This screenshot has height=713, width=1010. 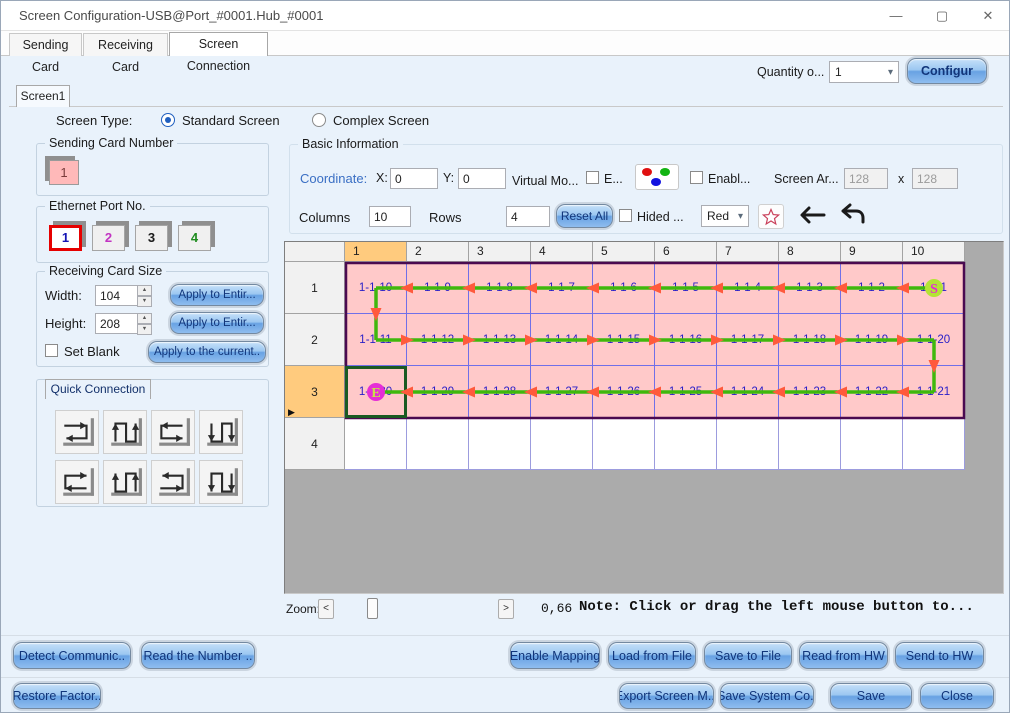 I want to click on grid-cell: 1-1-29, so click(x=438, y=392).